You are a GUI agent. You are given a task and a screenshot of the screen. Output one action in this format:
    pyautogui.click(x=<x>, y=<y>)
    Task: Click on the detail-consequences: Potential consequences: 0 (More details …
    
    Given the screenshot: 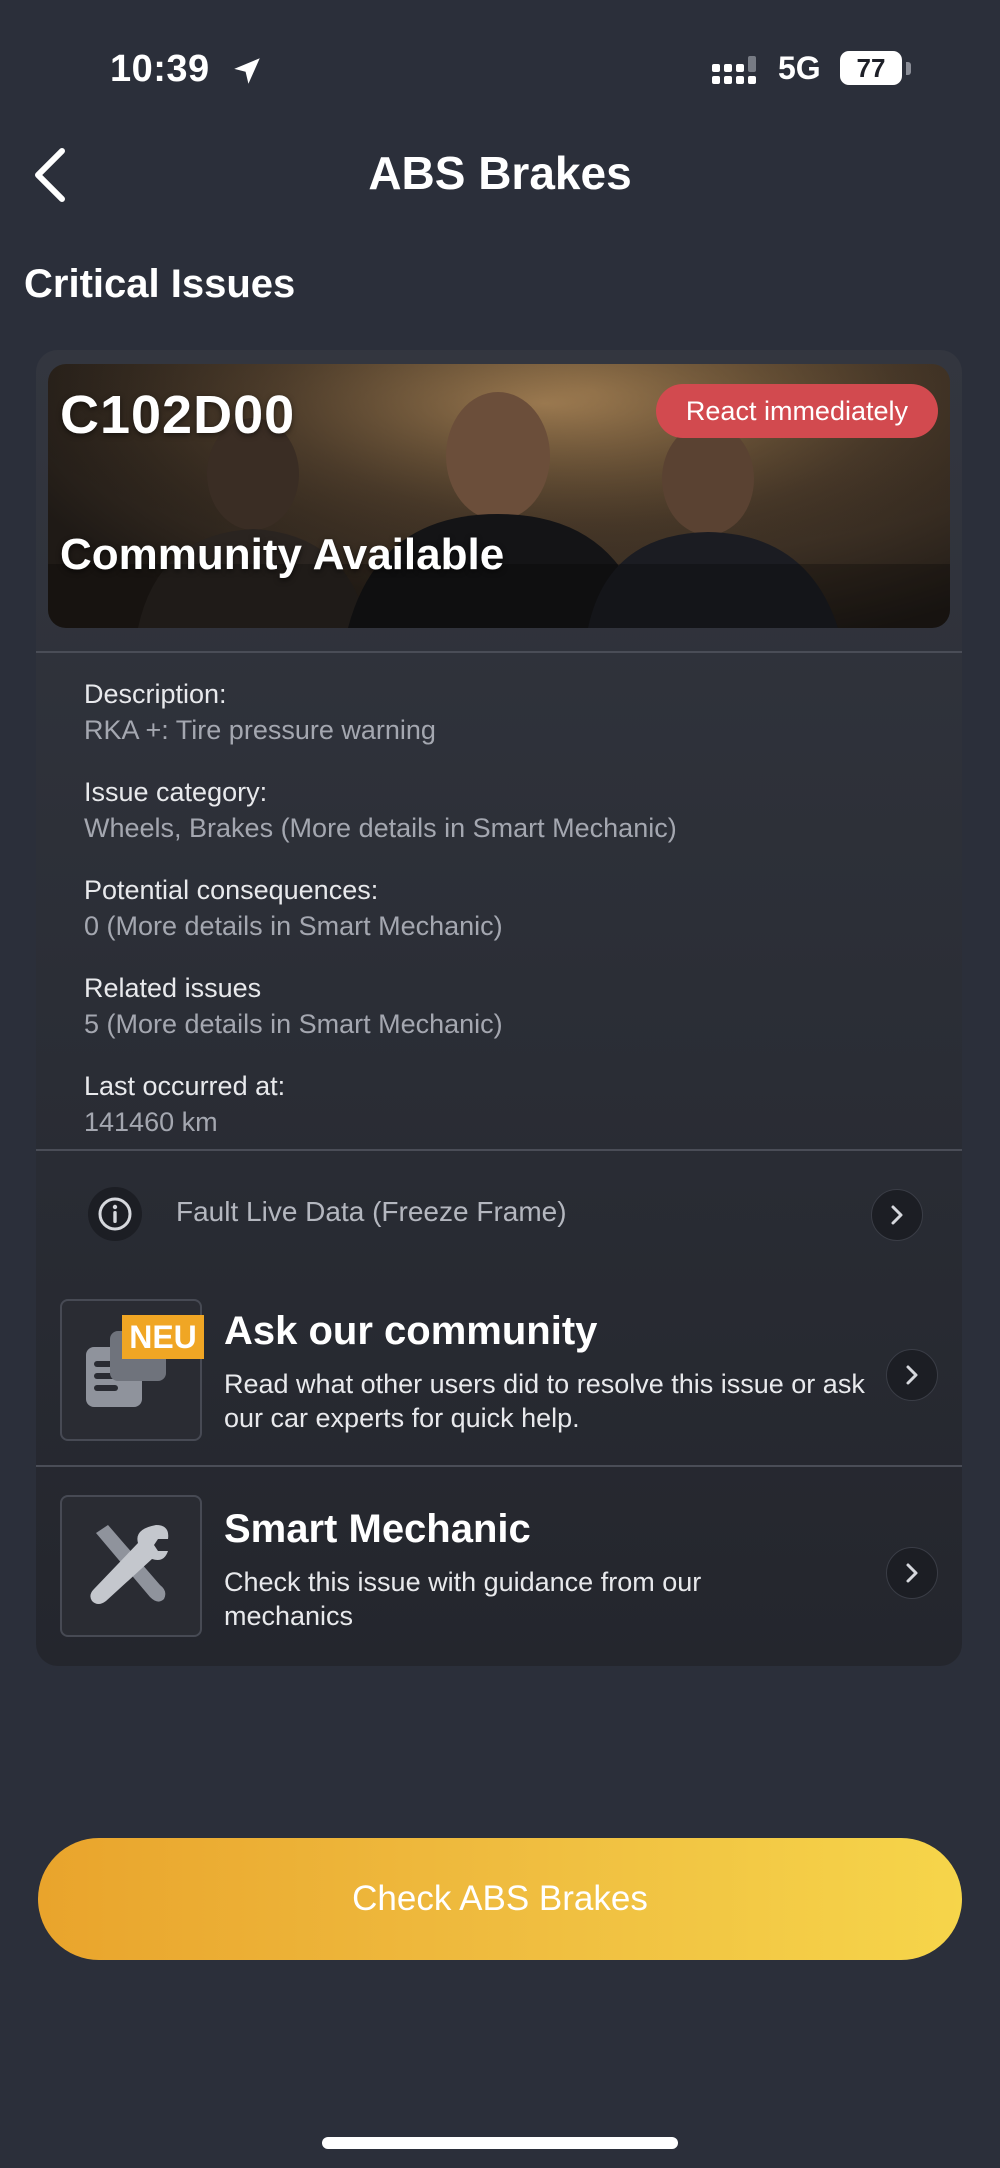 What is the action you would take?
    pyautogui.click(x=504, y=908)
    